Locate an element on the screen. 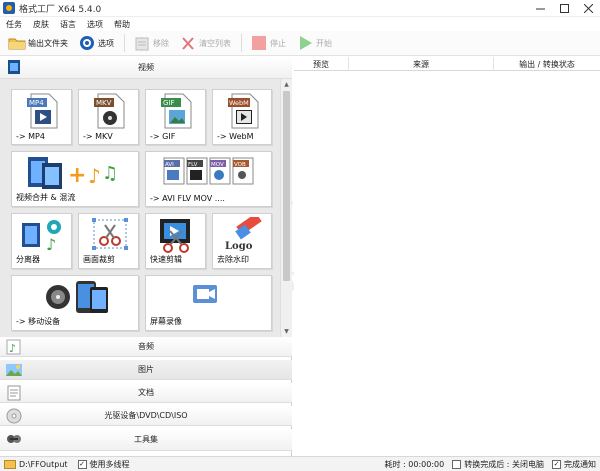 Image resolution: width=600 pixels, height=471 pixels. scroll-down-icon: ▼ is located at coordinates (286, 331).